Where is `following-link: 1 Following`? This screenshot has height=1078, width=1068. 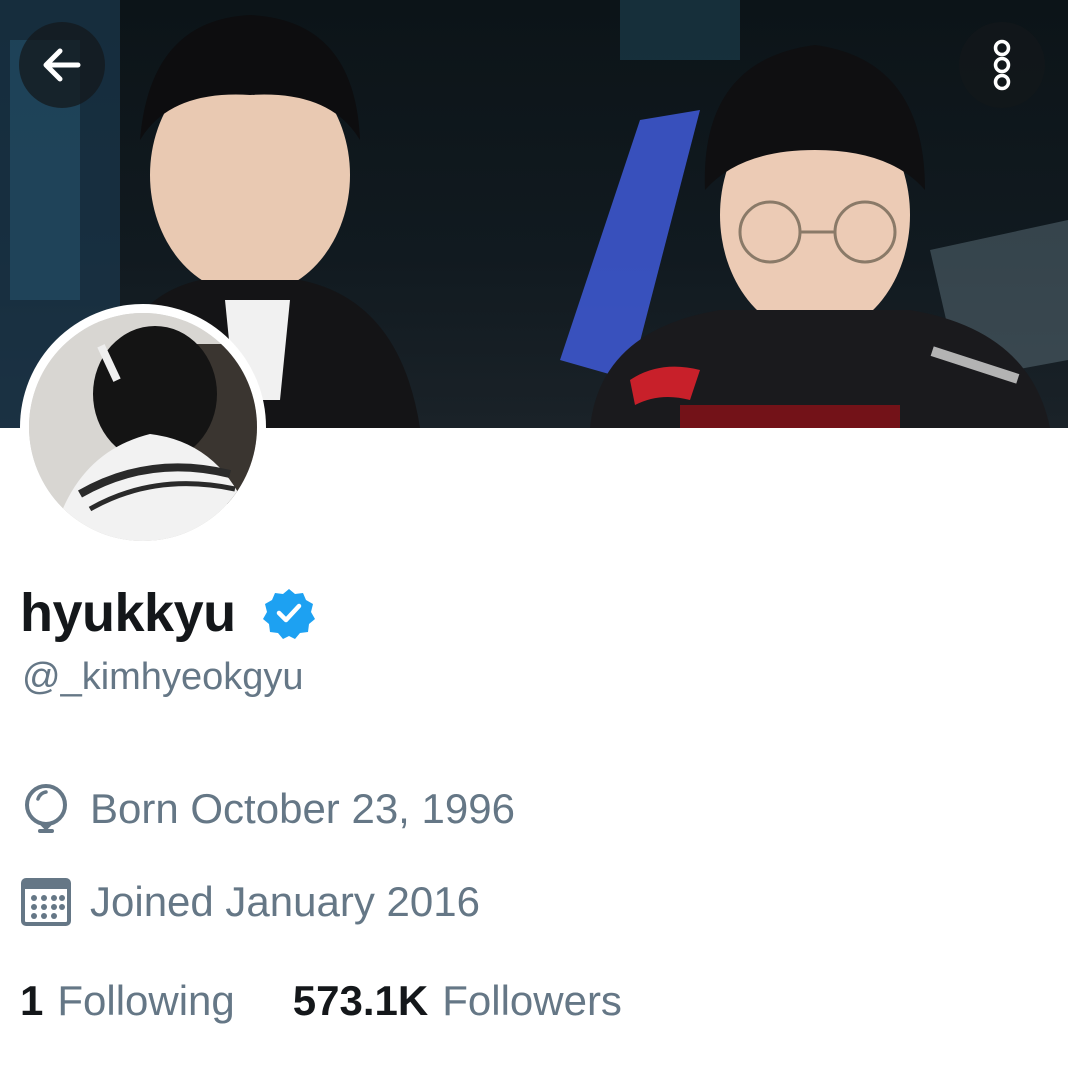 following-link: 1 Following is located at coordinates (127, 1001).